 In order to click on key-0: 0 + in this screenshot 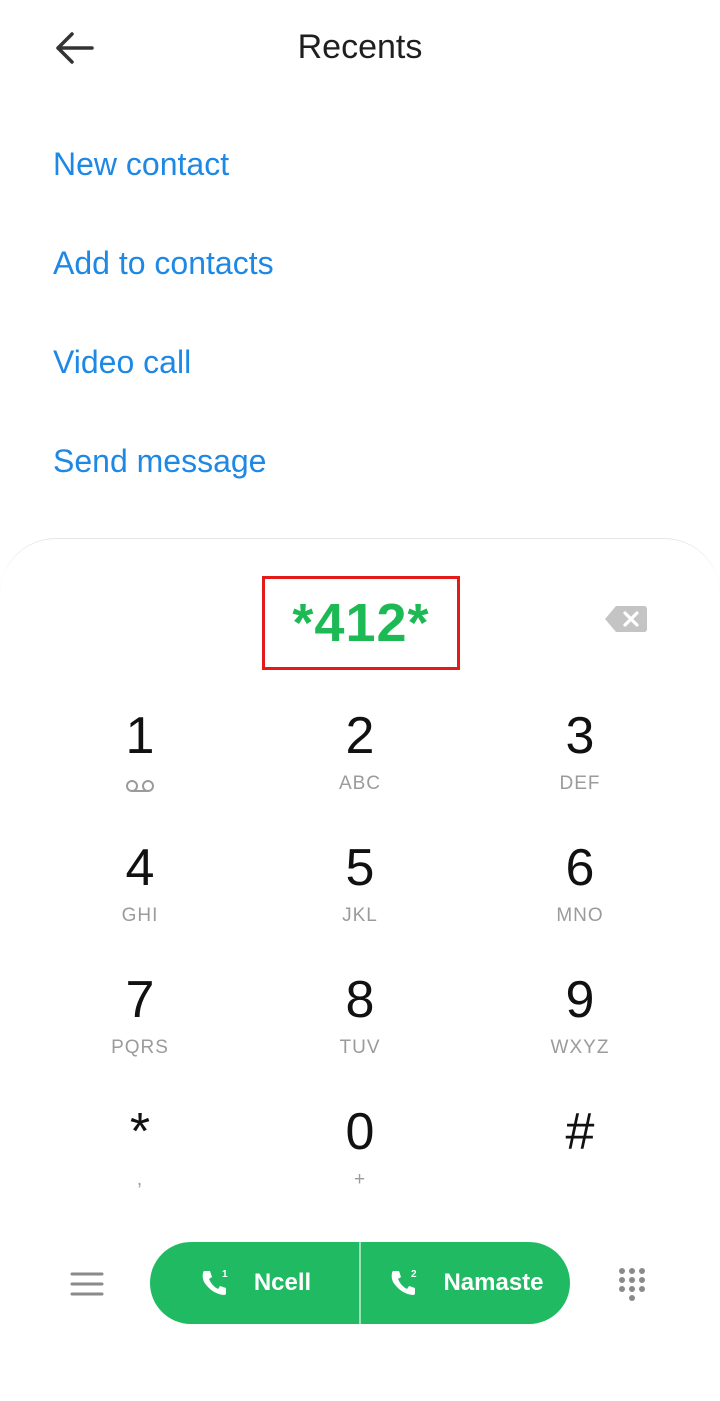, I will do `click(360, 1161)`.